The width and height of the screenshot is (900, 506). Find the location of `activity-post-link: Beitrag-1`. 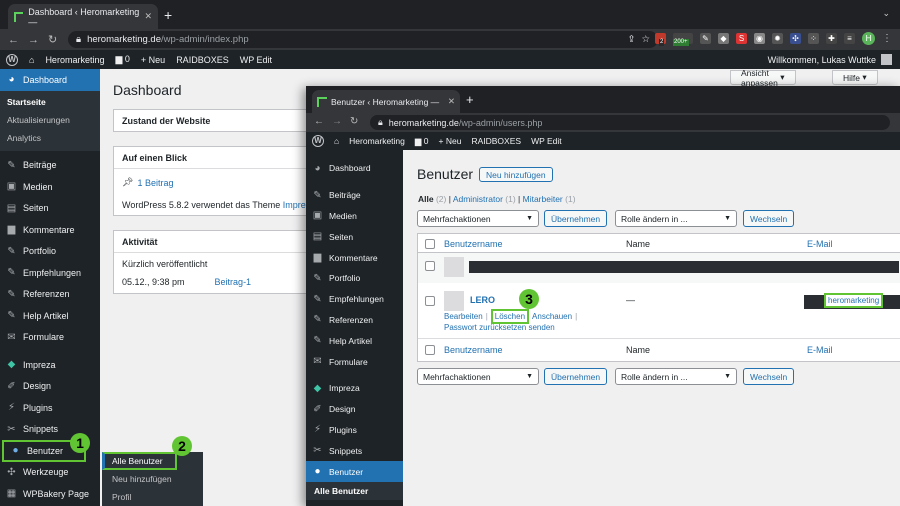

activity-post-link: Beitrag-1 is located at coordinates (233, 282).